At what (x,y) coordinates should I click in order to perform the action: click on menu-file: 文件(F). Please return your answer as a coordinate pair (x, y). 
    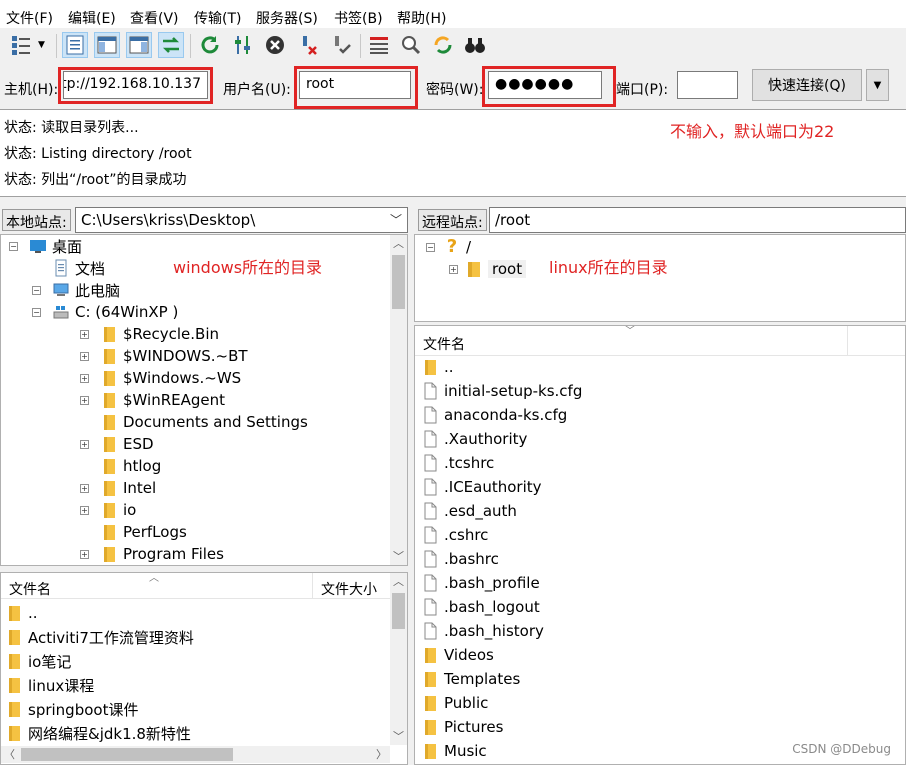
    Looking at the image, I should click on (29, 18).